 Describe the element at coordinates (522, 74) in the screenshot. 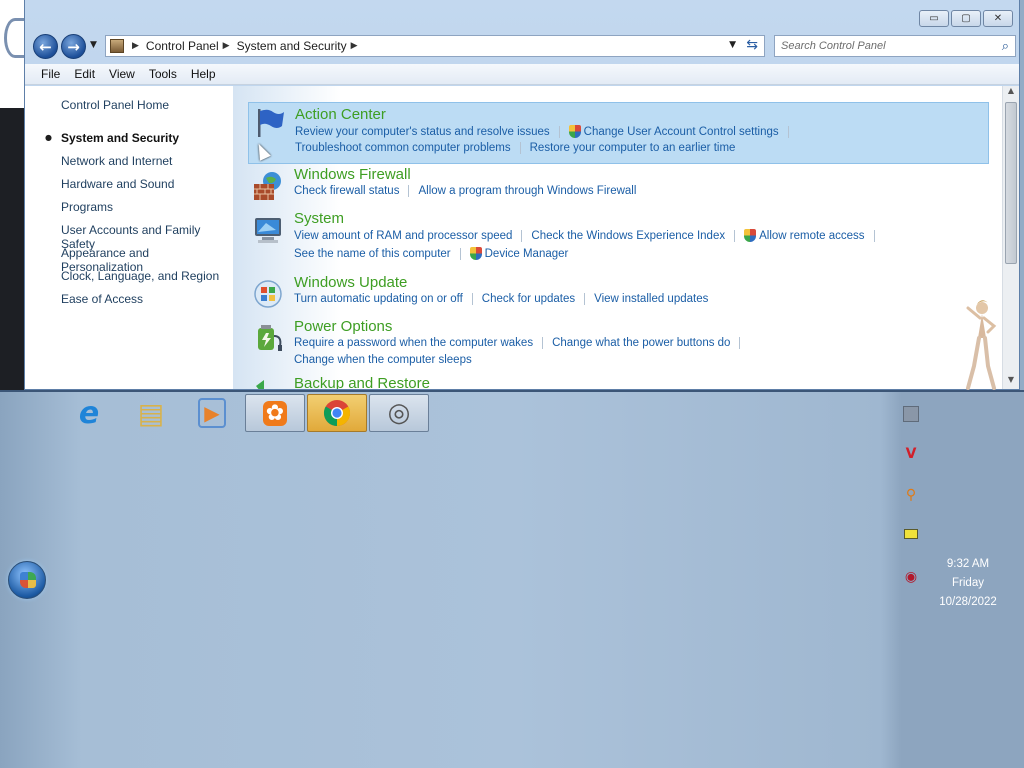

I see `menu-bar: File Edit View Tools Help` at that location.